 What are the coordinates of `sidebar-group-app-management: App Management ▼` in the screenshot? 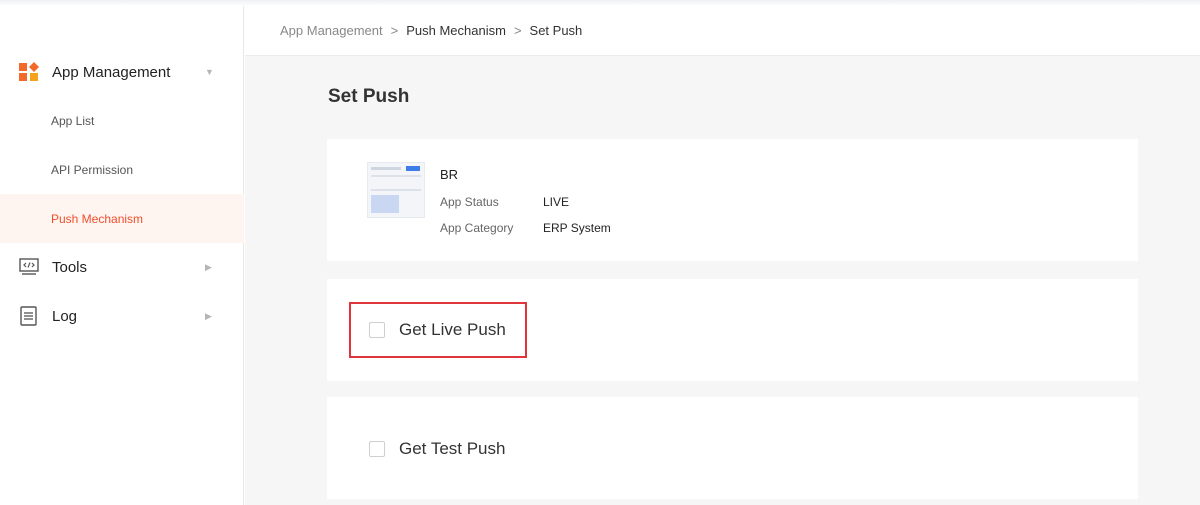 It's located at (122, 72).